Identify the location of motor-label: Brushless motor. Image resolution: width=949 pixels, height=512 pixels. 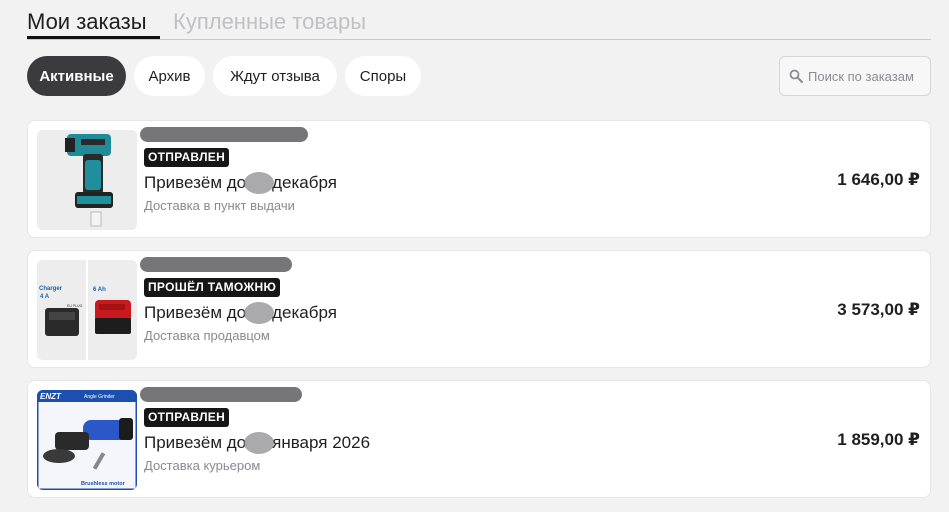
(103, 484).